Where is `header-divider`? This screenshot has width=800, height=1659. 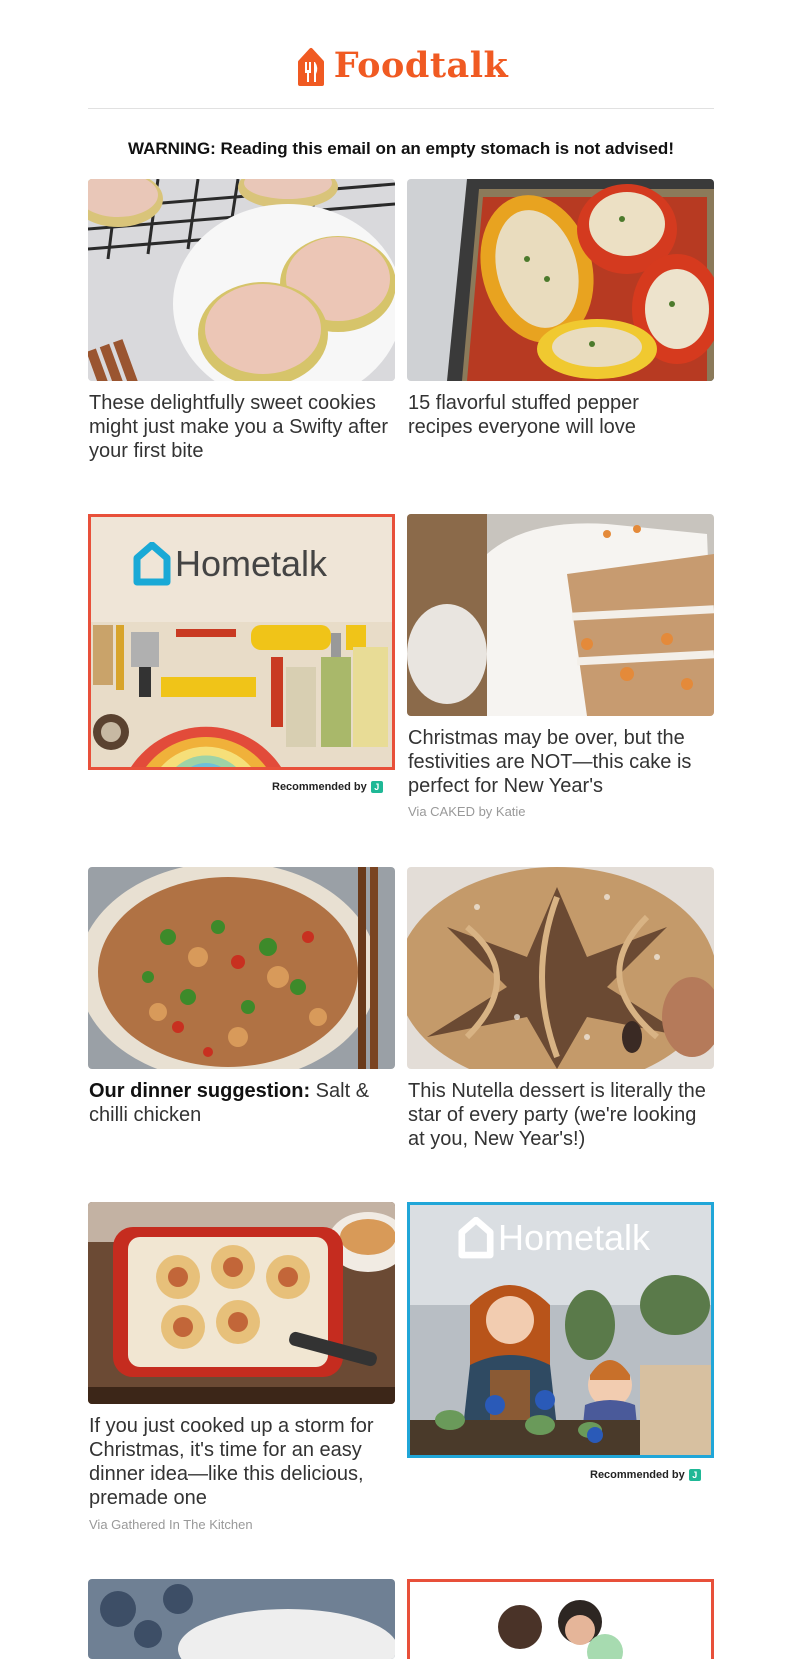
header-divider is located at coordinates (401, 108).